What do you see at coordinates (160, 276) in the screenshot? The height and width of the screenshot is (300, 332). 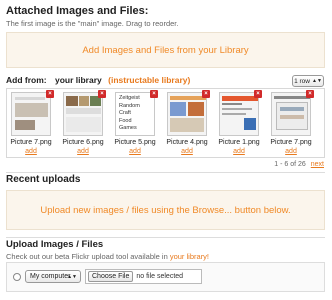 I see `no-file-label: no file selected` at bounding box center [160, 276].